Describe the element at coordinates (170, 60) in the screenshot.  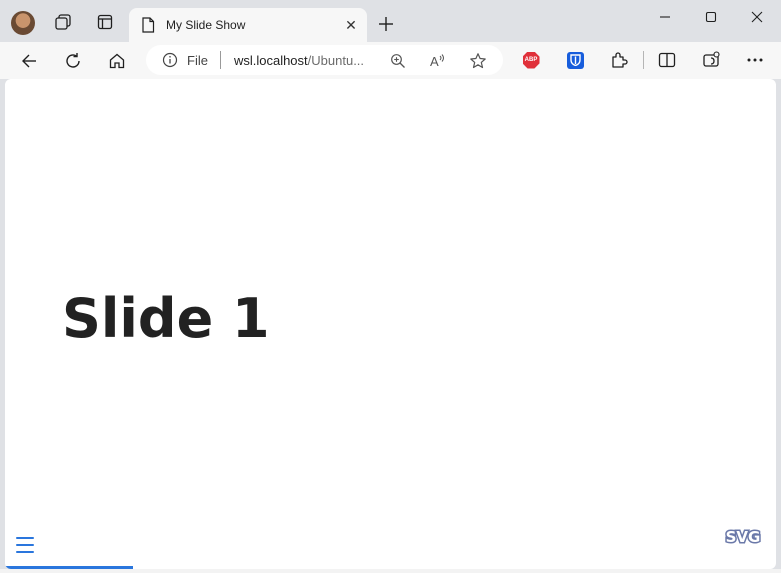
I see `info-icon` at that location.